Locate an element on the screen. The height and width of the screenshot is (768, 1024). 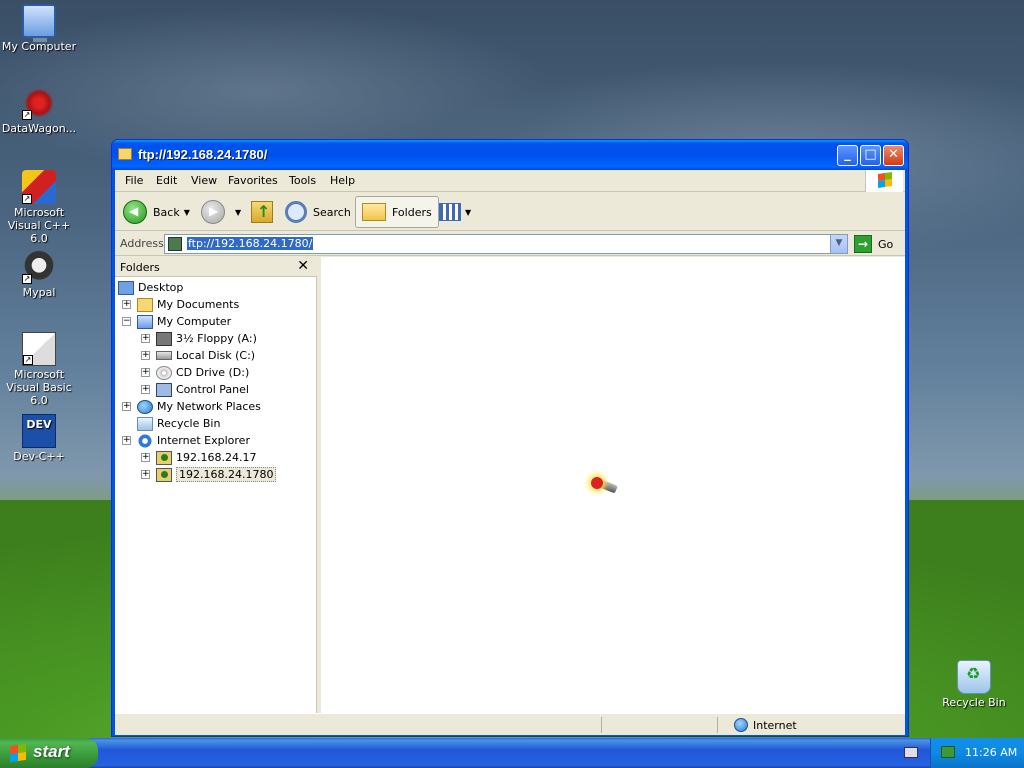
keyboard-icon is located at coordinates (911, 752).